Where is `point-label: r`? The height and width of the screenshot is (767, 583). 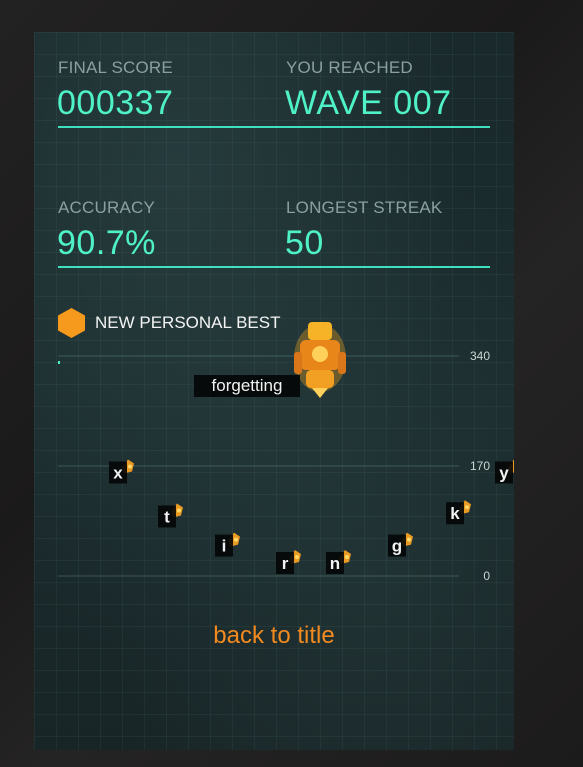
point-label: r is located at coordinates (285, 563).